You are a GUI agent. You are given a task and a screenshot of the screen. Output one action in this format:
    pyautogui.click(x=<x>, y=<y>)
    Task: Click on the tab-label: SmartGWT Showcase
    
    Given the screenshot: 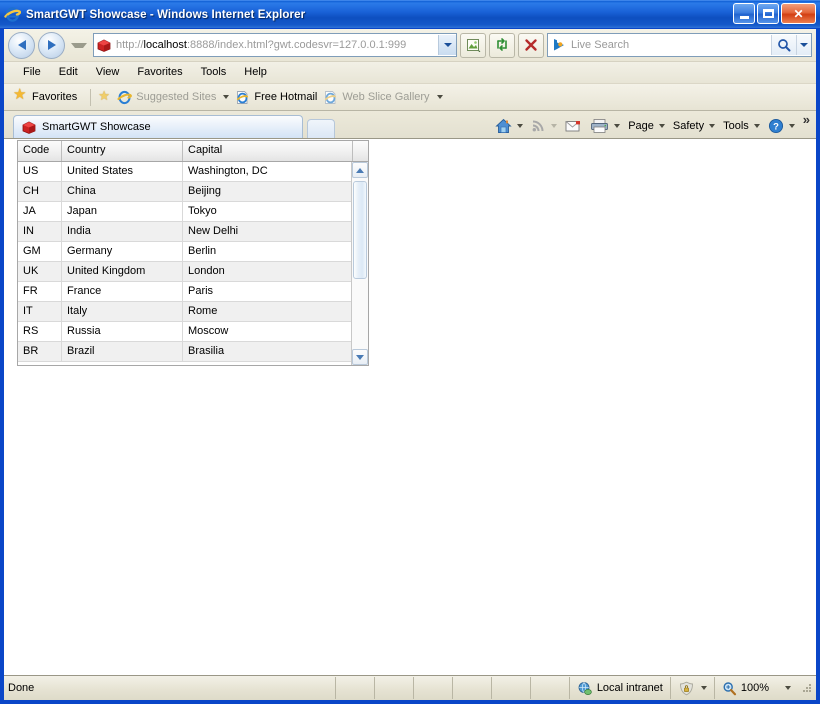 What is the action you would take?
    pyautogui.click(x=96, y=127)
    